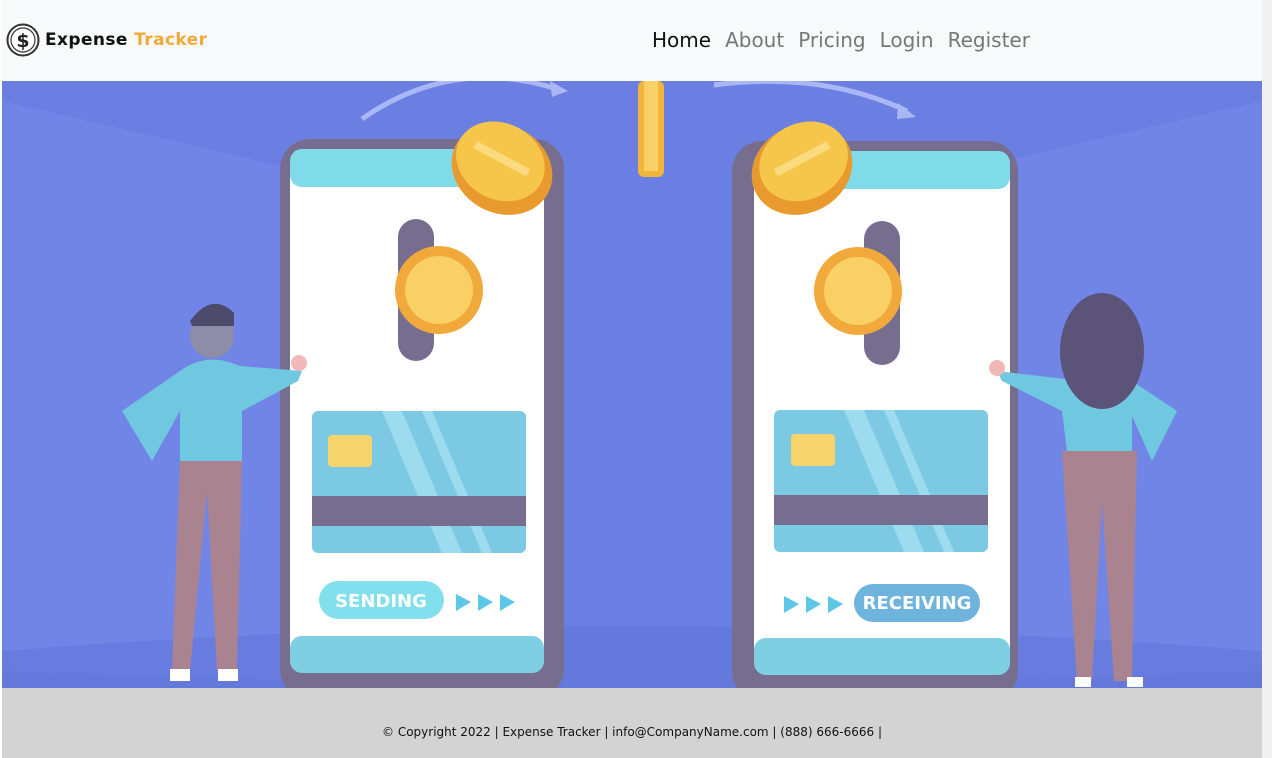  Describe the element at coordinates (171, 40) in the screenshot. I see `brand-name-part2: Tracker` at that location.